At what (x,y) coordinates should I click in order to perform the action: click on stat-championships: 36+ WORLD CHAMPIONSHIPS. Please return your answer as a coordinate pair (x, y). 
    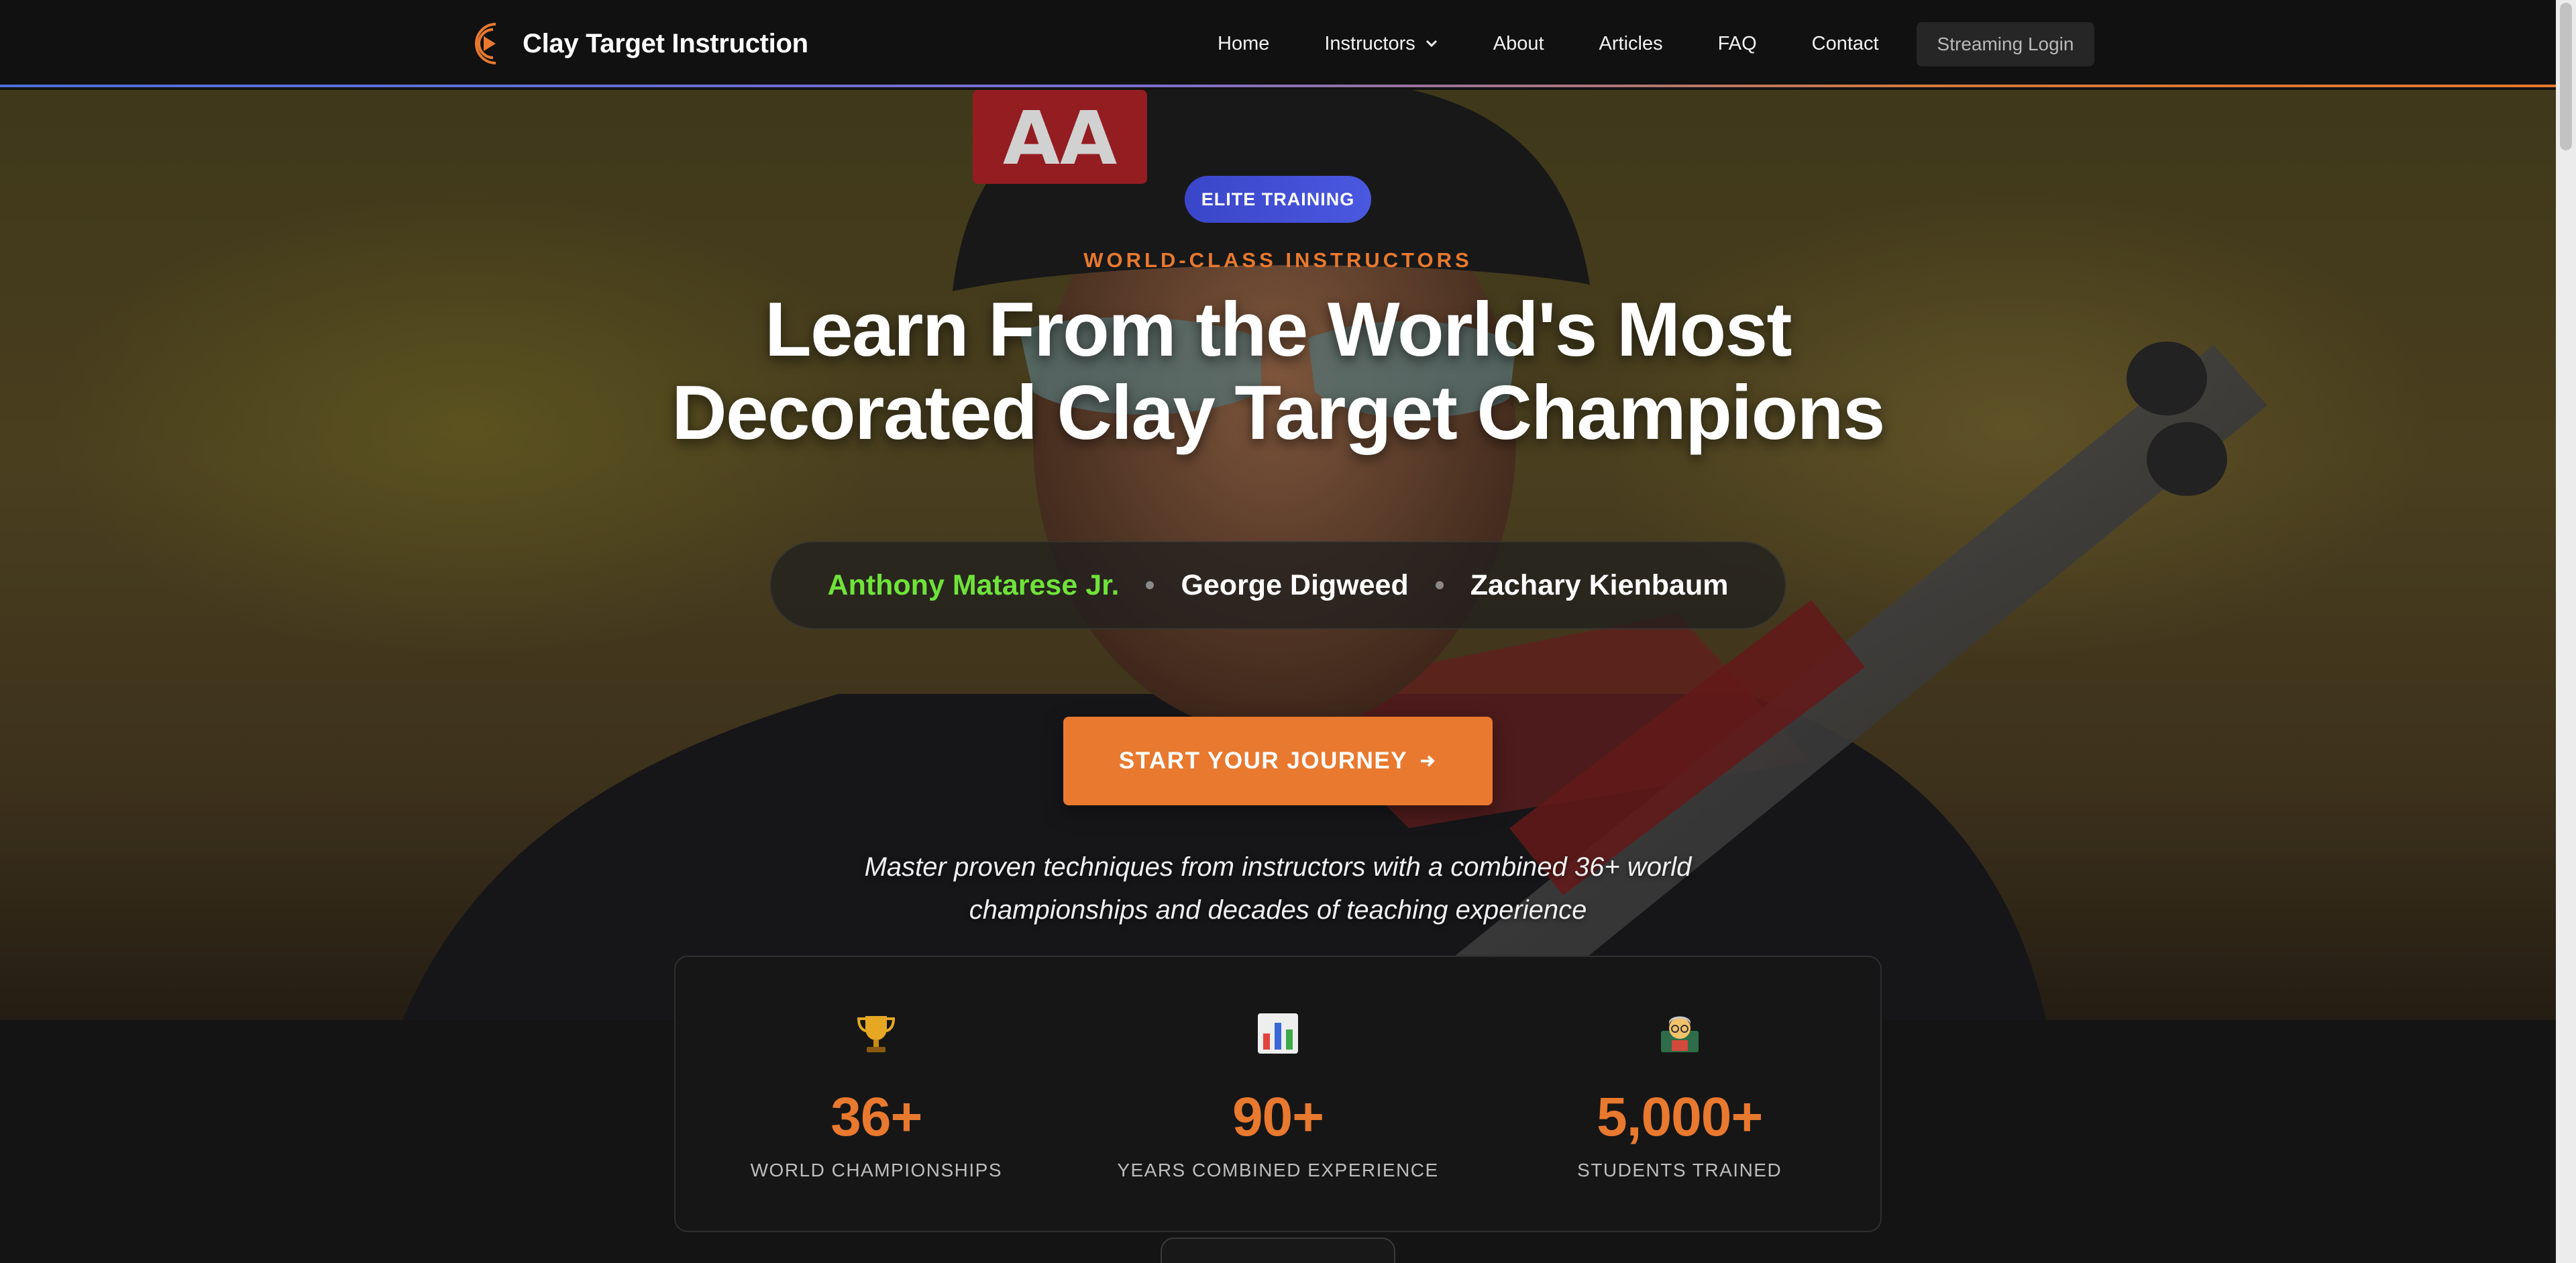
    Looking at the image, I should click on (876, 1094).